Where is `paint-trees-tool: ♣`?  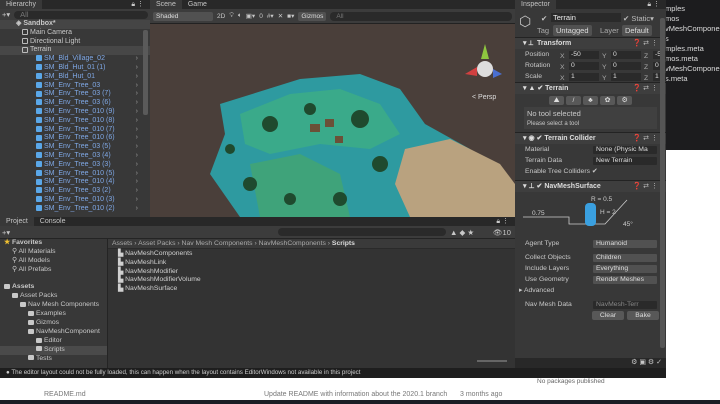
paint-trees-tool: ♣ is located at coordinates (590, 100).